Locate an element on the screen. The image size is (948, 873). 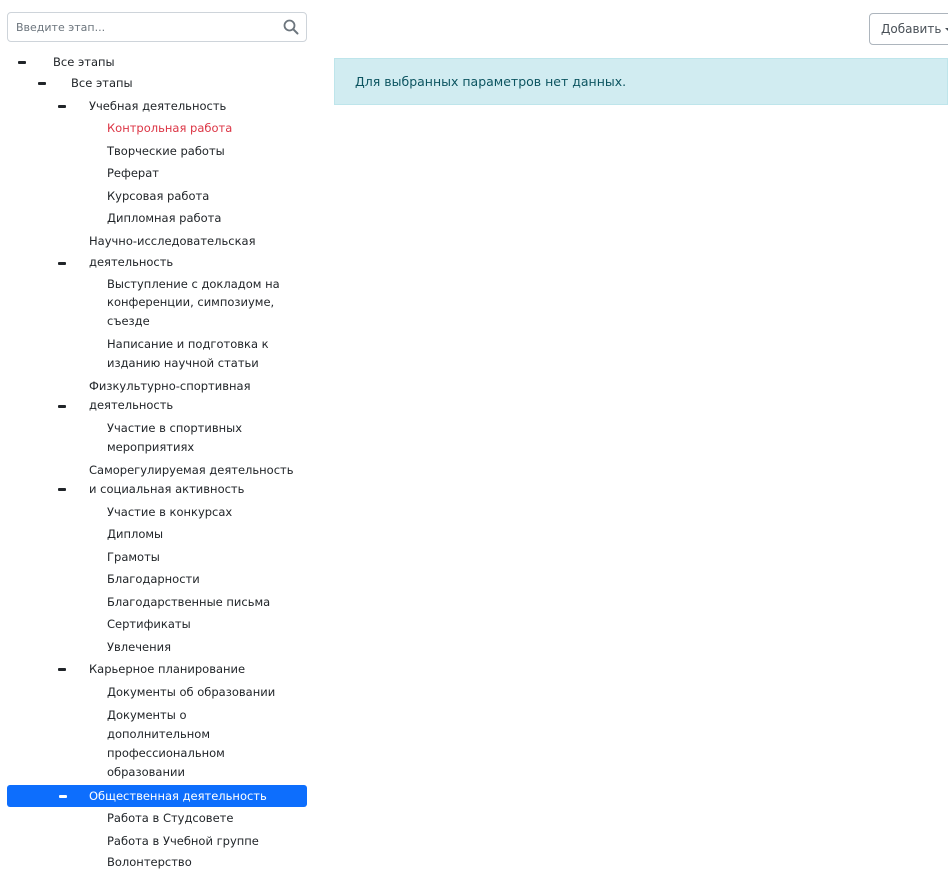
tree-leaf-conference-talk: конференции, симпозиуме, is located at coordinates (190, 302).